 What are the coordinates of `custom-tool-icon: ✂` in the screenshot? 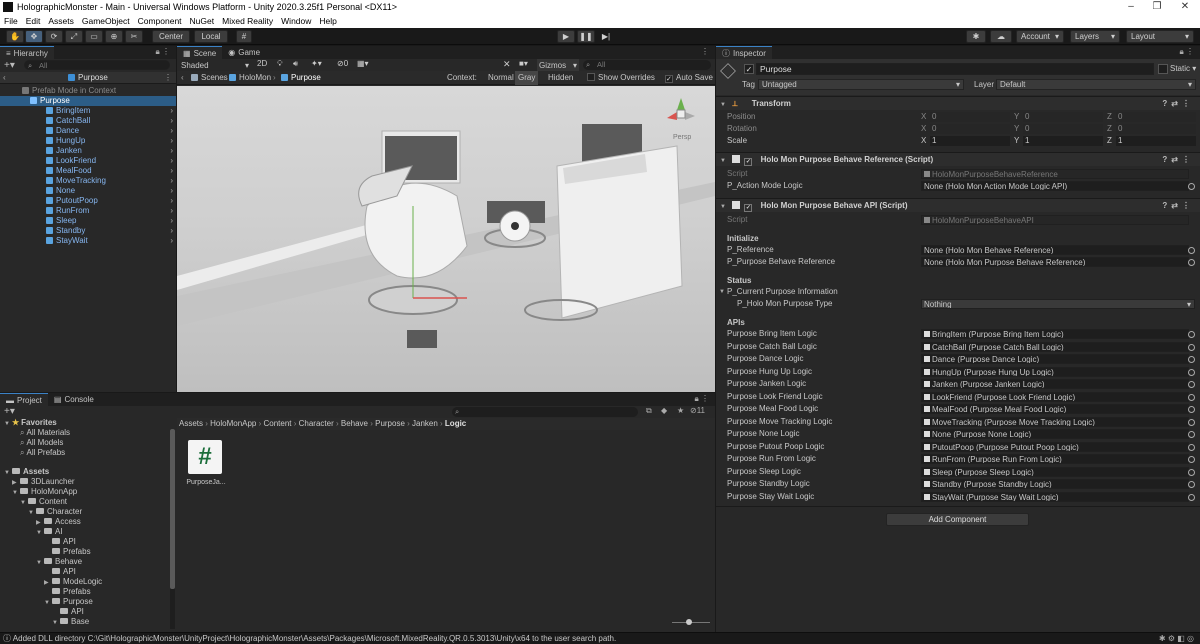 It's located at (134, 36).